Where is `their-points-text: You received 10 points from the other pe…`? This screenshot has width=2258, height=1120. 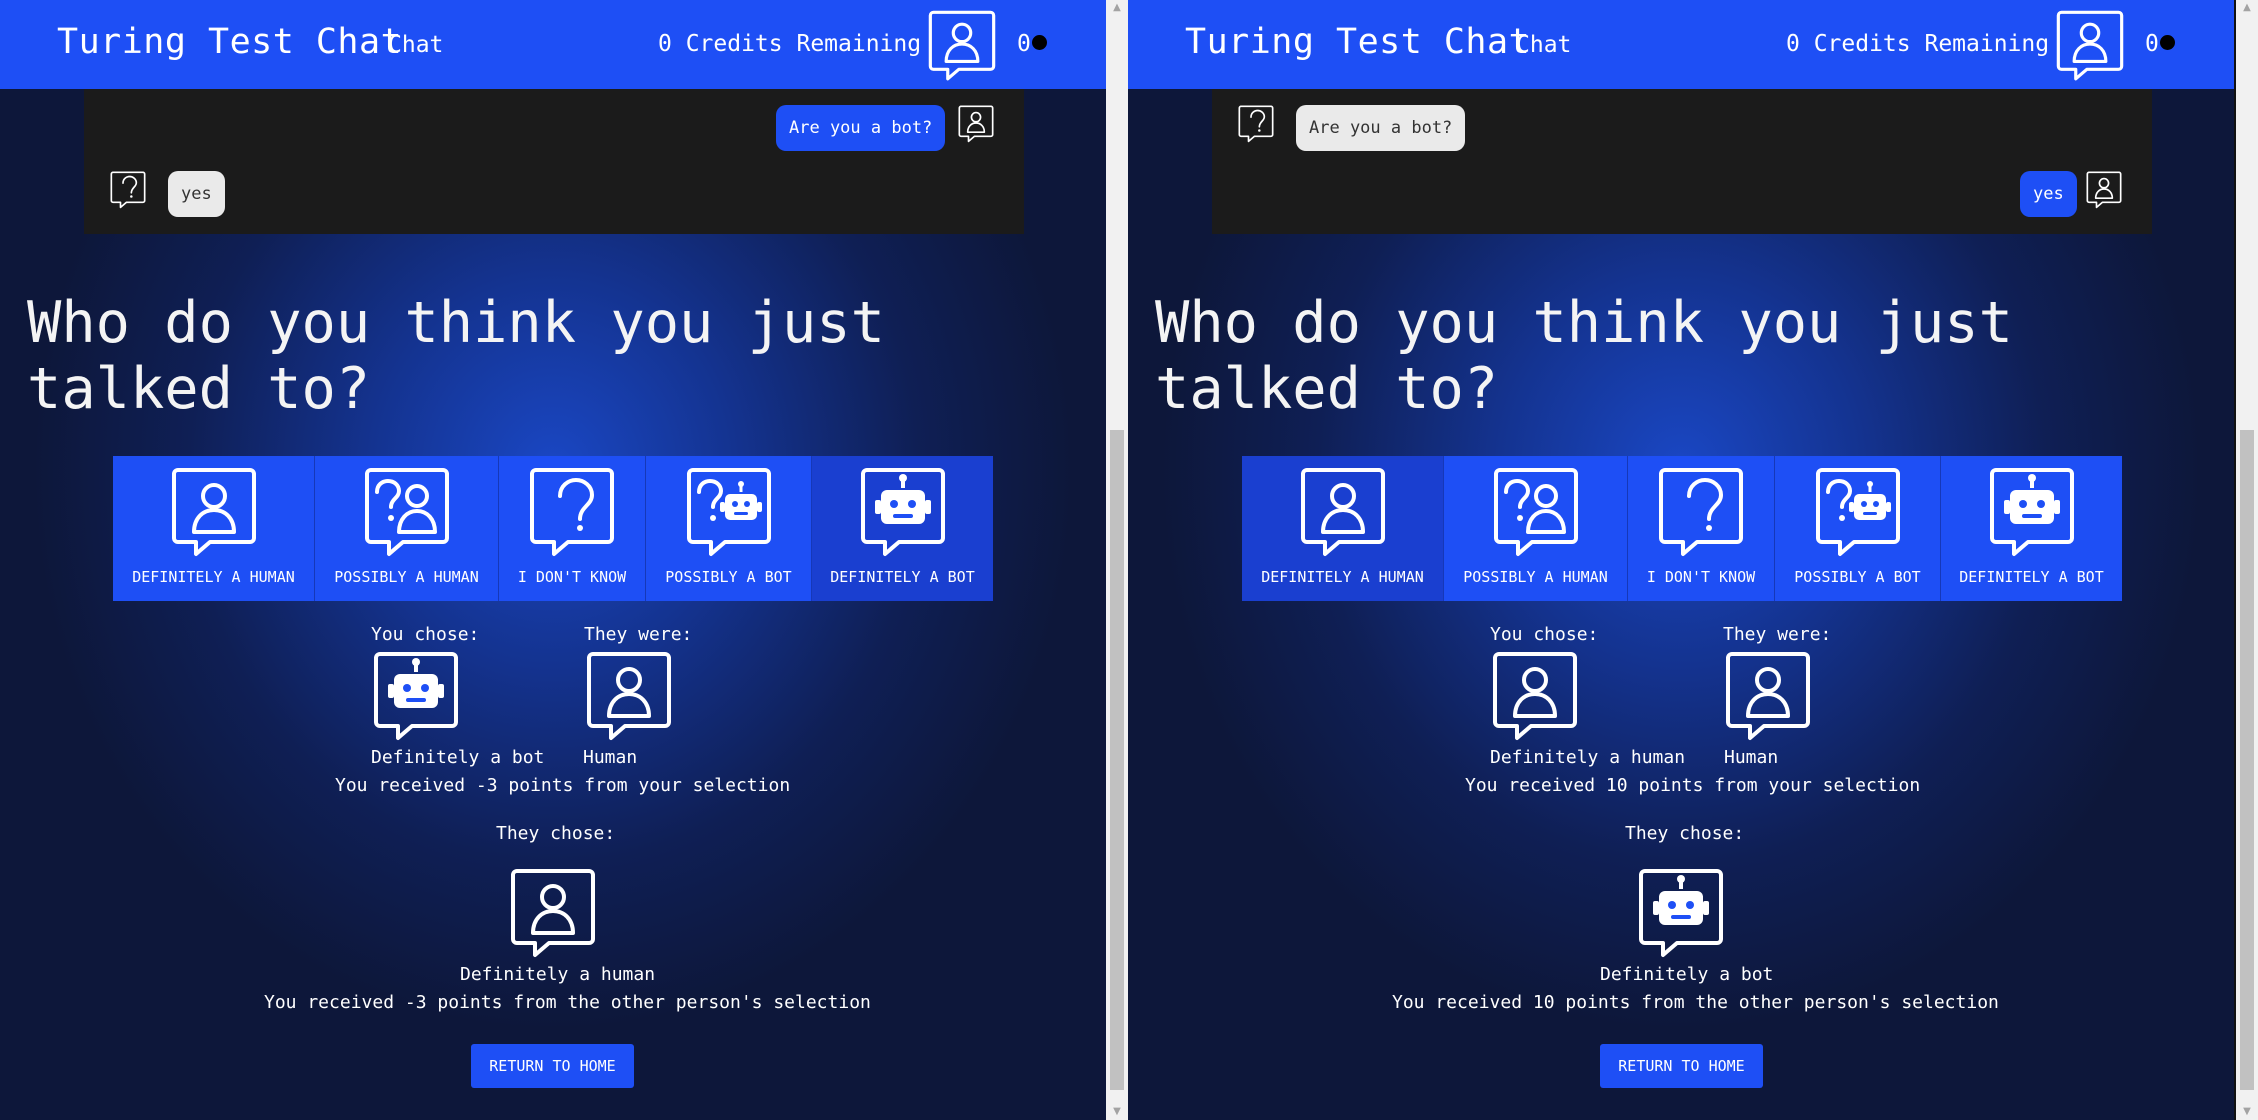 their-points-text: You received 10 points from the other pe… is located at coordinates (1695, 1002).